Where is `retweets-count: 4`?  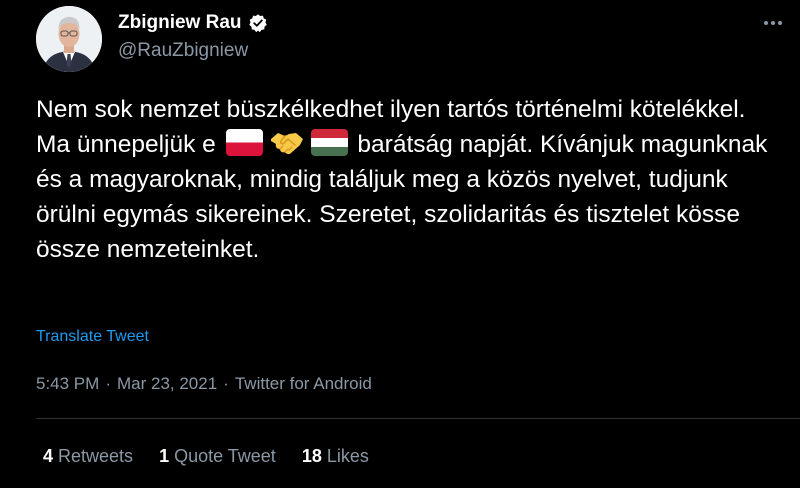
retweets-count: 4 is located at coordinates (48, 456).